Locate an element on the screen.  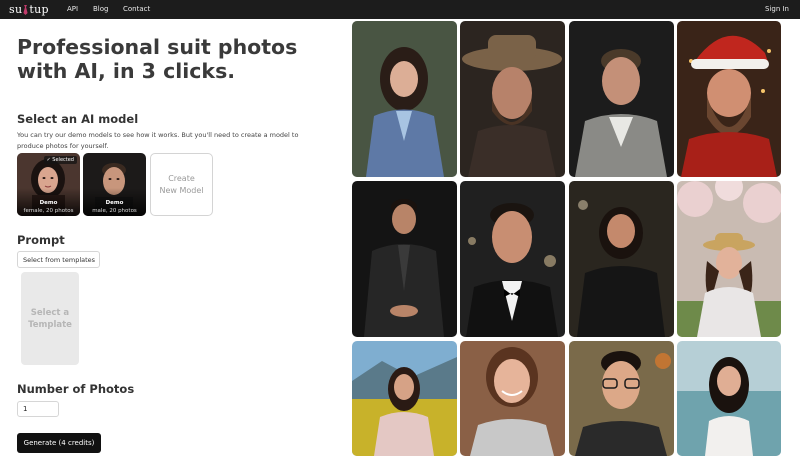
man-grey-suit-photo is located at coordinates (621, 99).